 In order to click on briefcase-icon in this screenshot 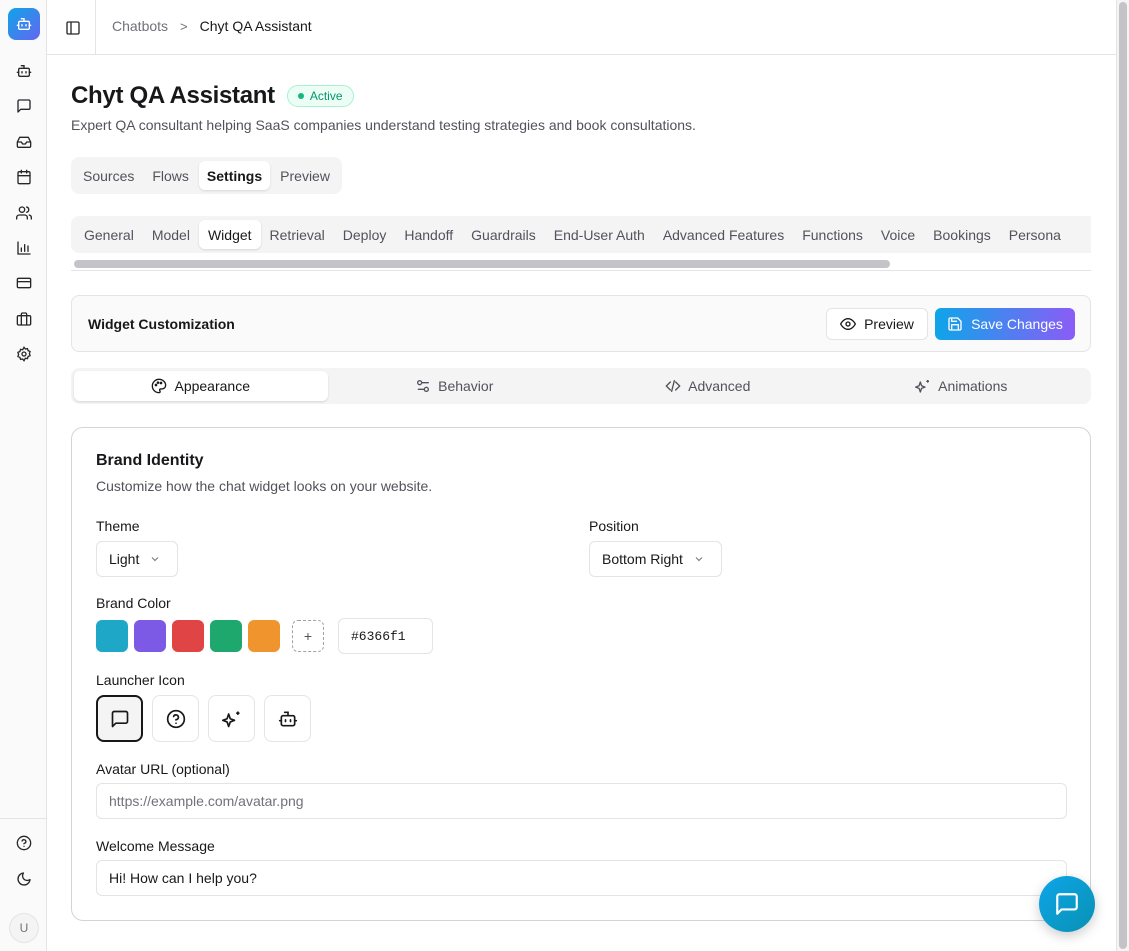, I will do `click(24, 319)`.